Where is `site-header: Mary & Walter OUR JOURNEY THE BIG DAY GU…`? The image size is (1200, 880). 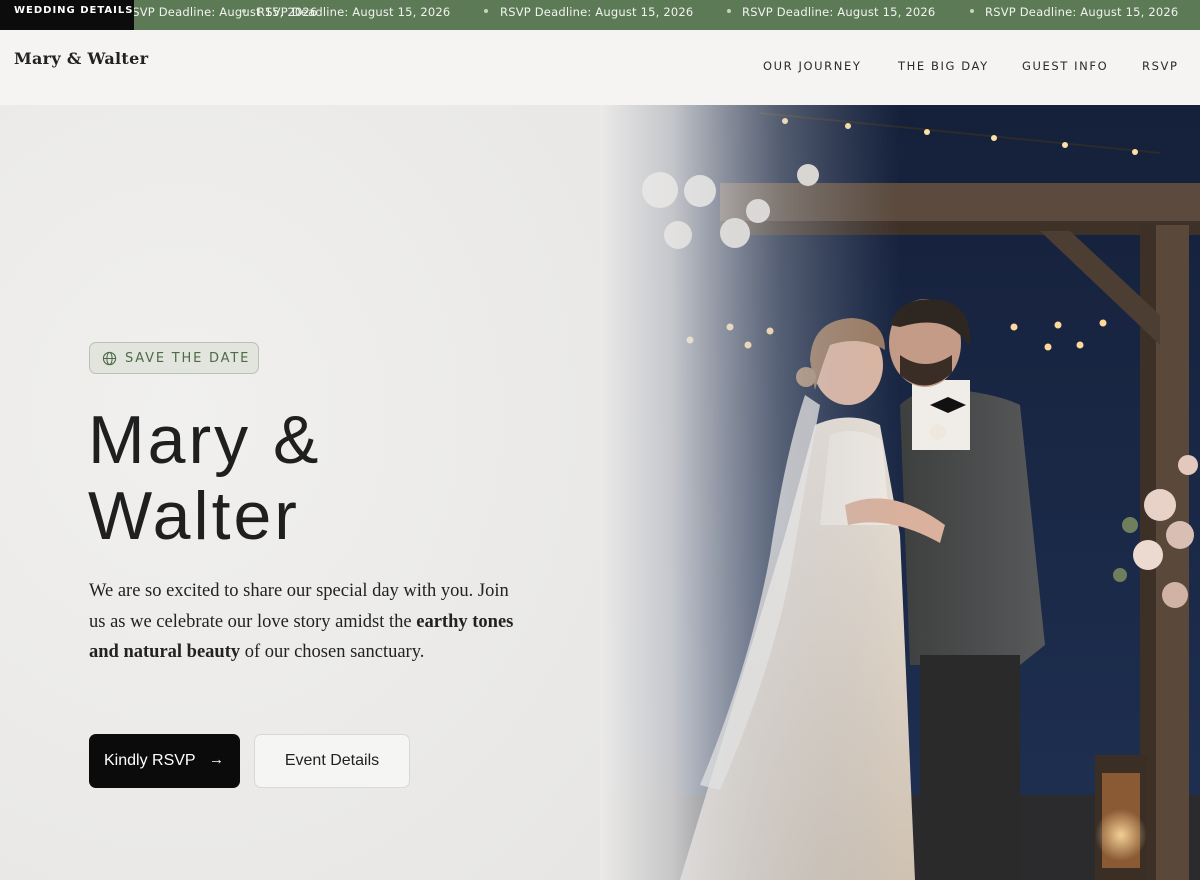
site-header: Mary & Walter OUR JOURNEY THE BIG DAY GU… is located at coordinates (600, 67).